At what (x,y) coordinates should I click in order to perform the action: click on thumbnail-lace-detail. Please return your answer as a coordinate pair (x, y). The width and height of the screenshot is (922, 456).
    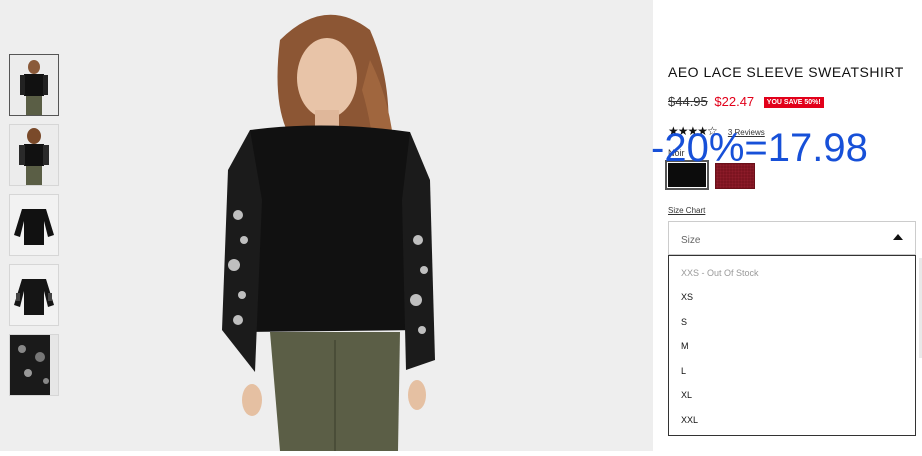
    Looking at the image, I should click on (34, 365).